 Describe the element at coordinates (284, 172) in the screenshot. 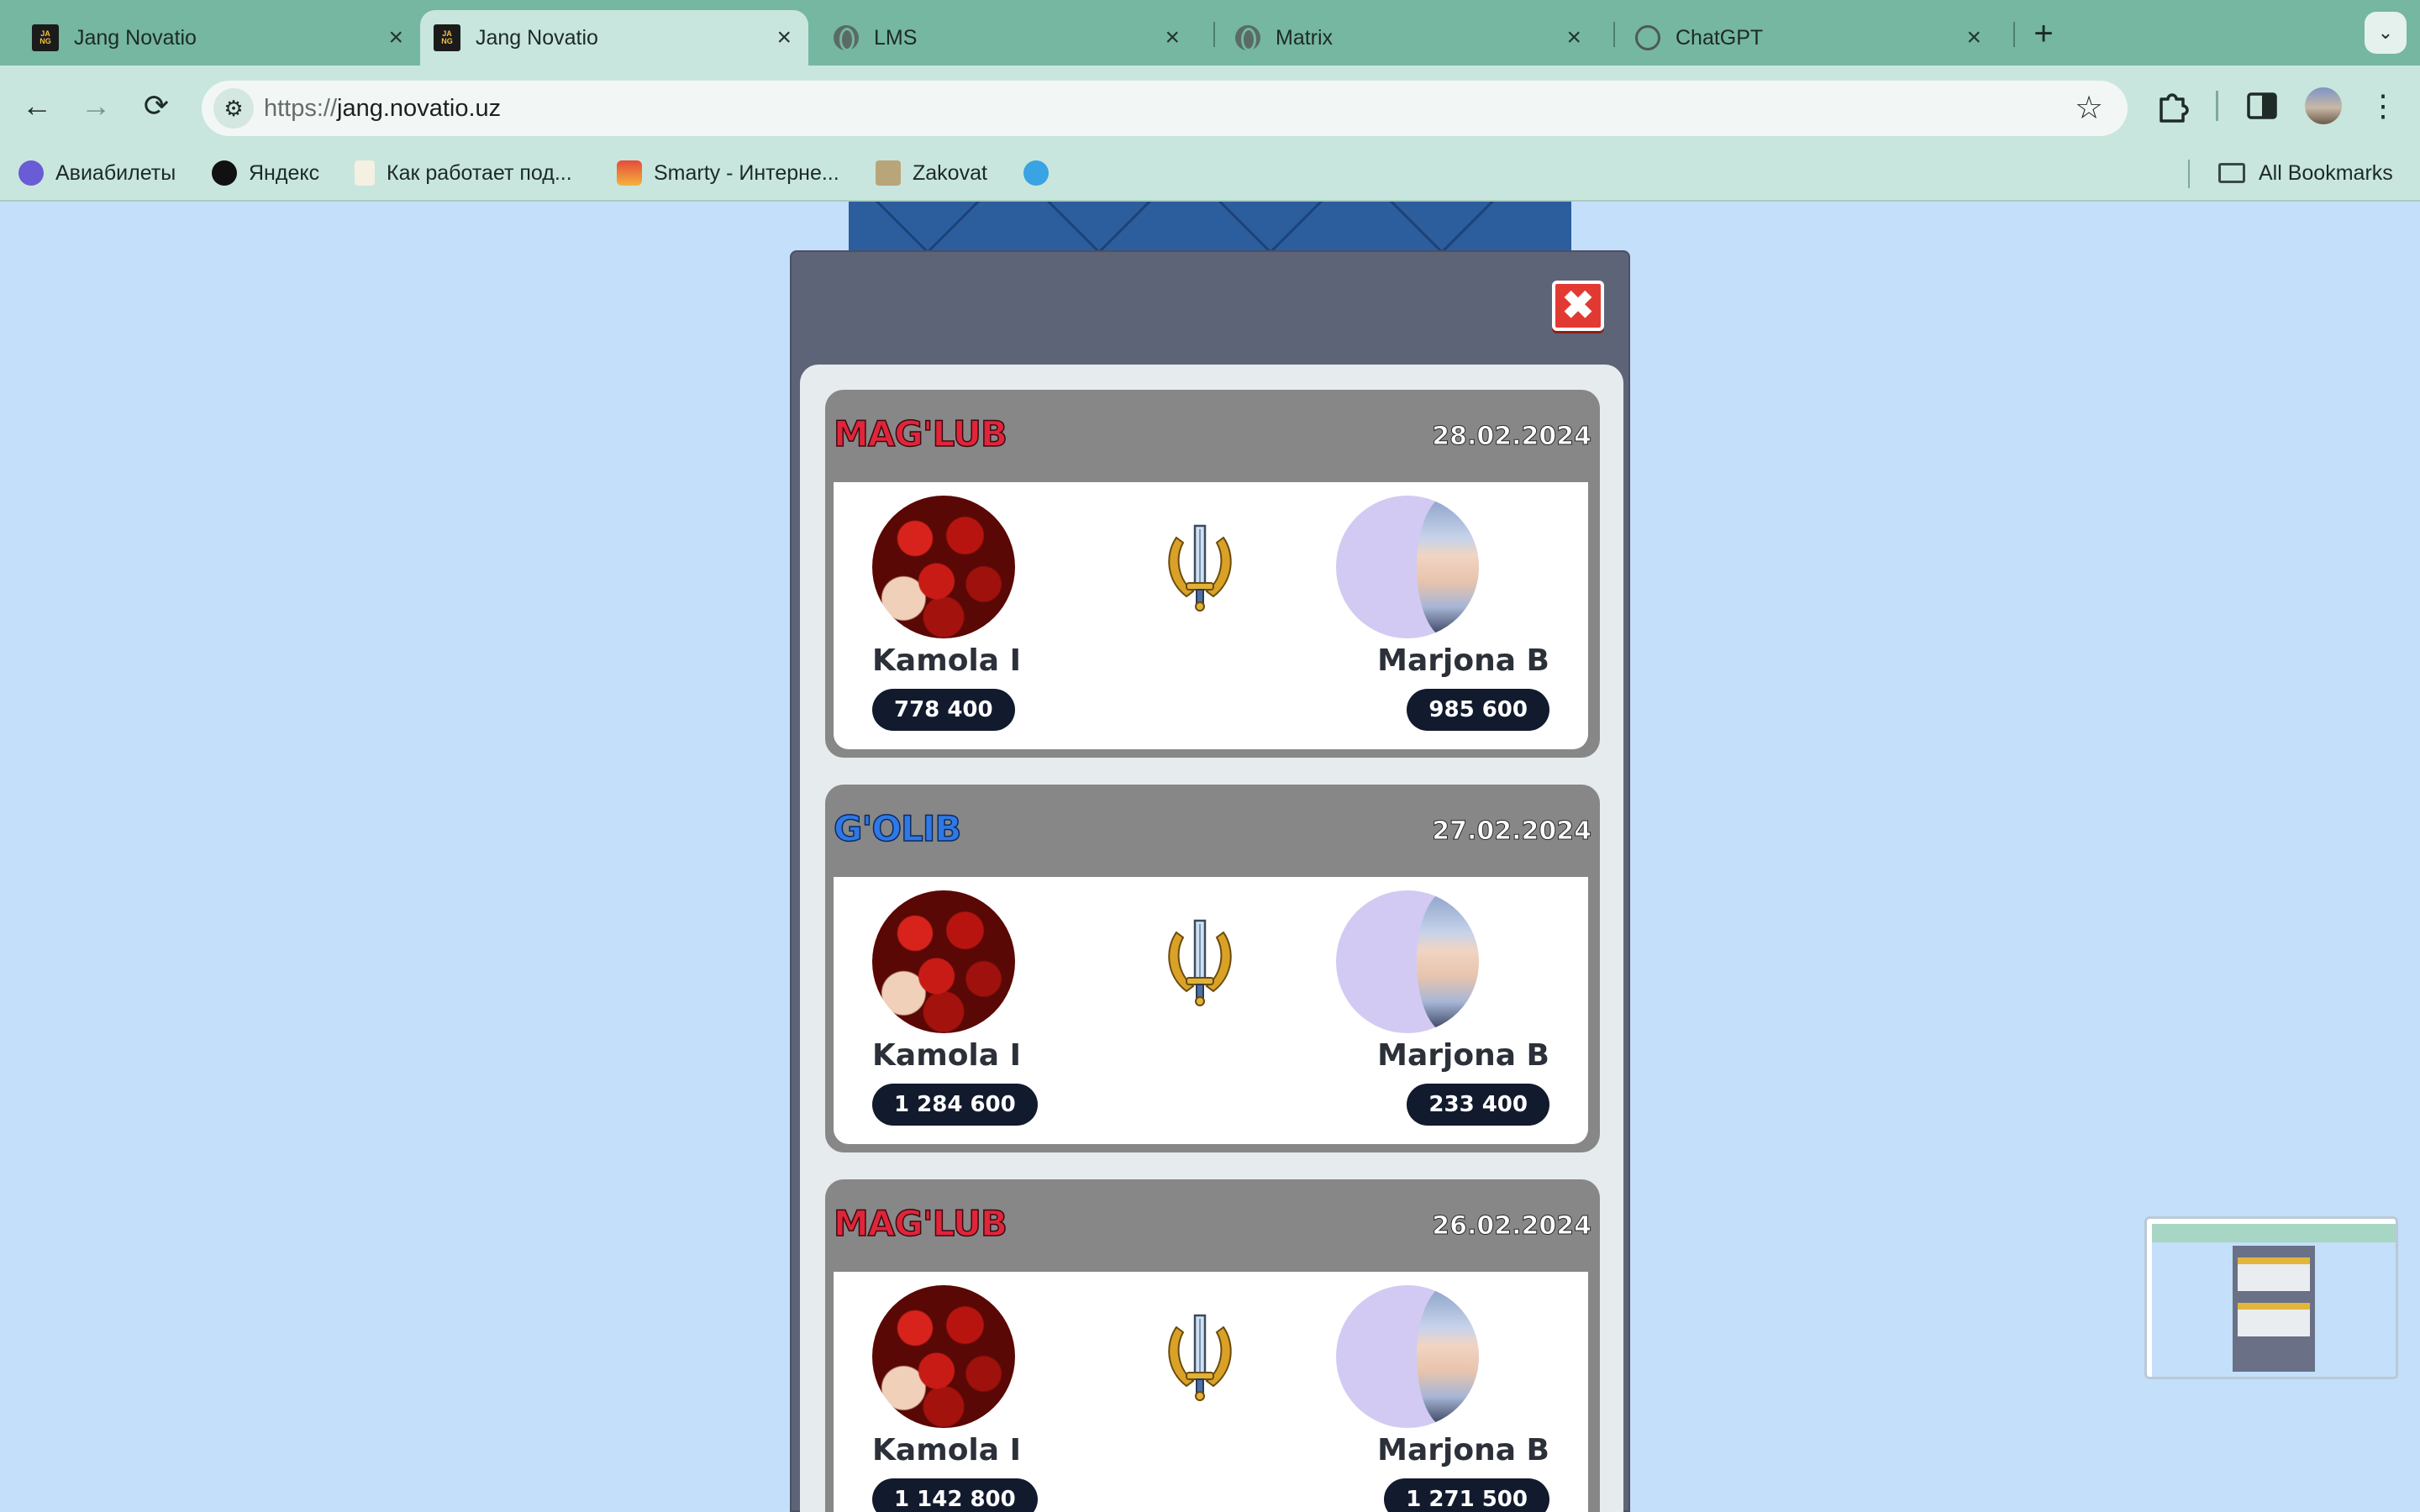

I see `bookmark-label: Яндекс` at that location.